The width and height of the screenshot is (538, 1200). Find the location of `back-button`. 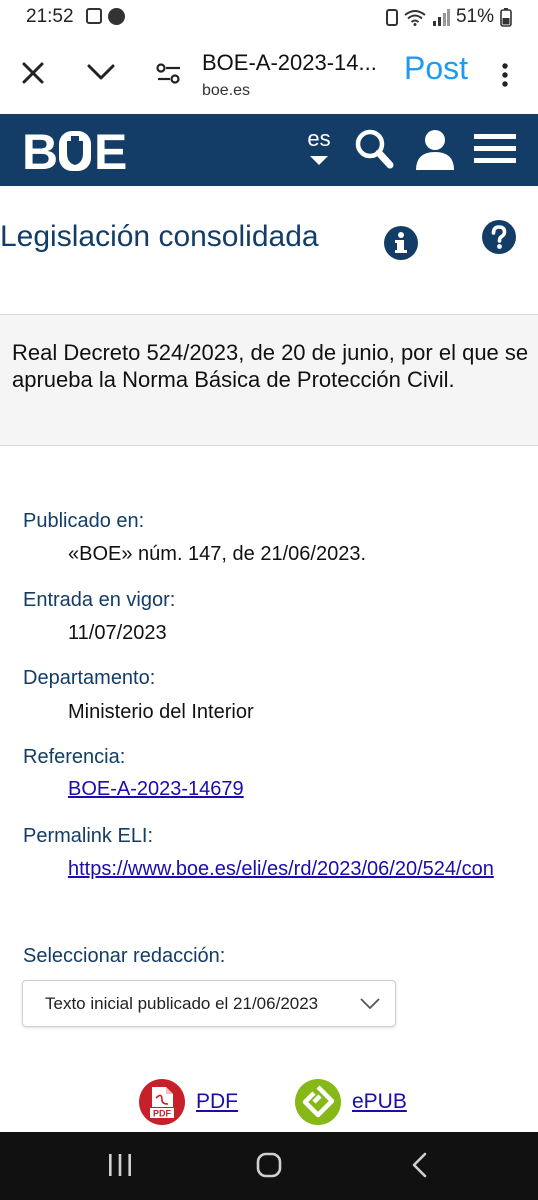

back-button is located at coordinates (420, 1167).